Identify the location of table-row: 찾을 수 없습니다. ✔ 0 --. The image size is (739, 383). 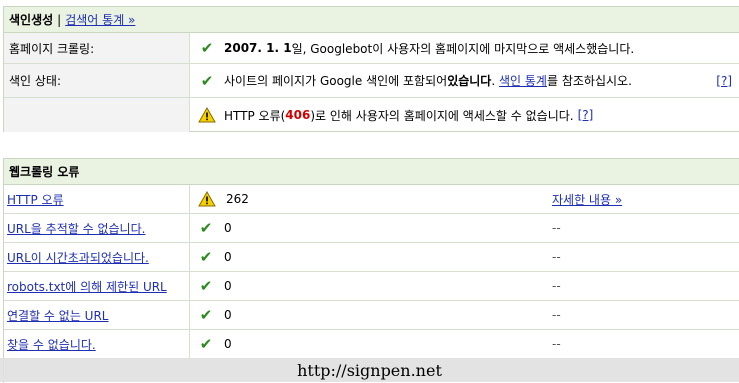
(371, 344).